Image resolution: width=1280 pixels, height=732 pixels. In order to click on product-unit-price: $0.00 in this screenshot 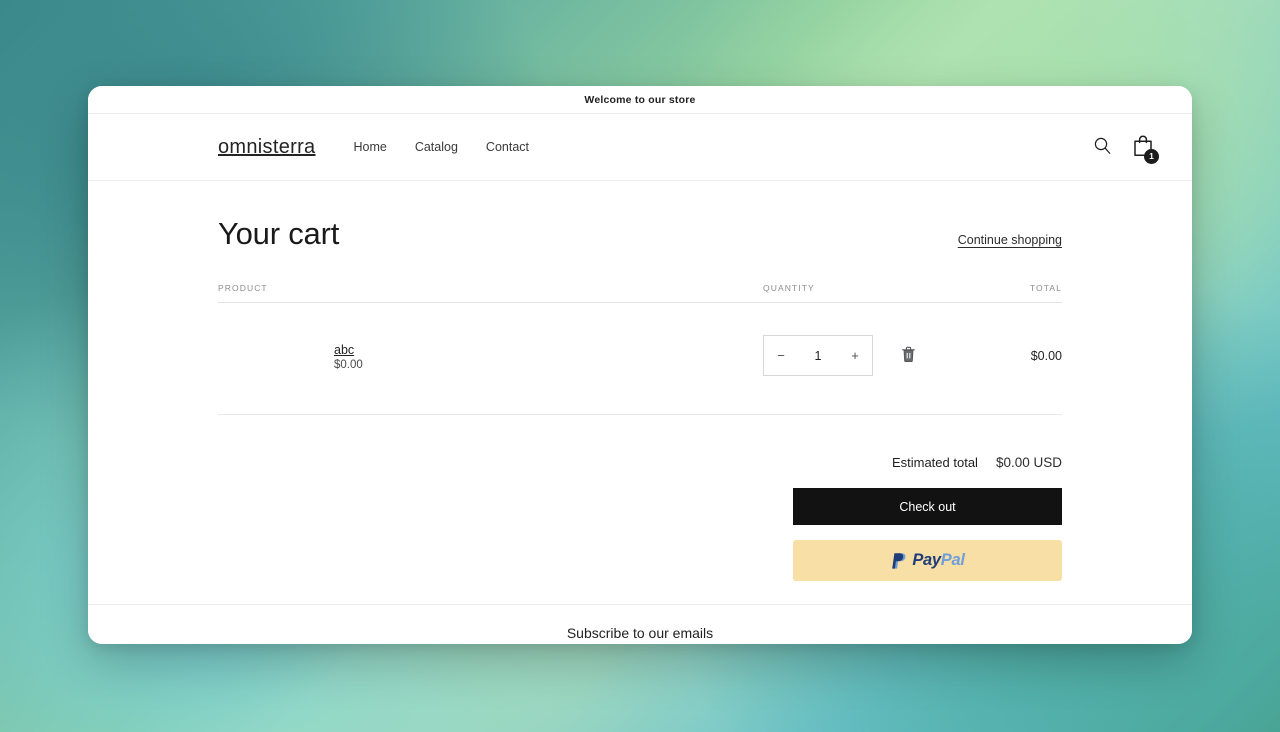, I will do `click(348, 364)`.